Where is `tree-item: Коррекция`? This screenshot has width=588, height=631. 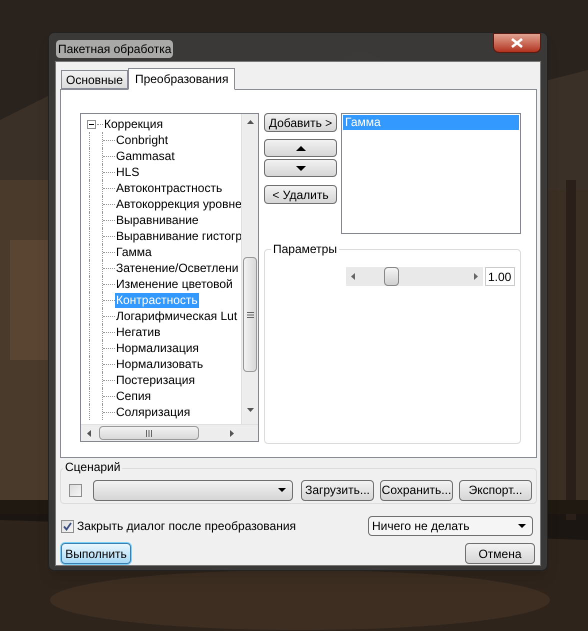
tree-item: Коррекция is located at coordinates (133, 124).